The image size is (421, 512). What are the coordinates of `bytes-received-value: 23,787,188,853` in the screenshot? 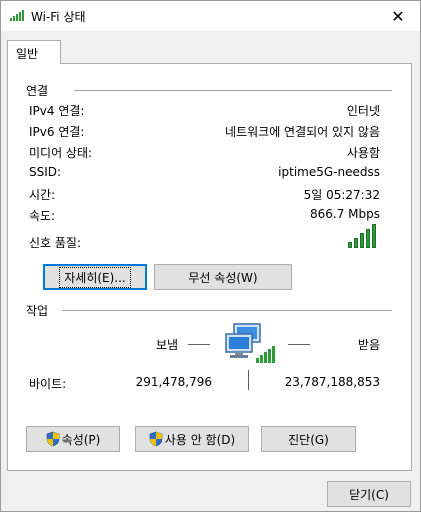 It's located at (332, 382).